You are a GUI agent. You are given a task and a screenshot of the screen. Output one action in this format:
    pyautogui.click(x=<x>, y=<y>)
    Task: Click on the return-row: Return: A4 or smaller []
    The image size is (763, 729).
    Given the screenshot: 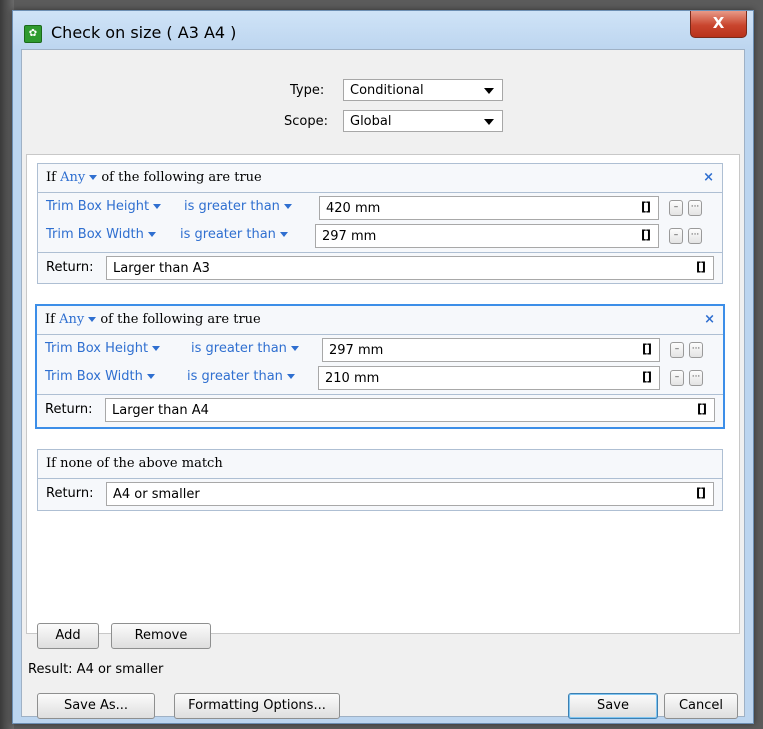 What is the action you would take?
    pyautogui.click(x=380, y=494)
    